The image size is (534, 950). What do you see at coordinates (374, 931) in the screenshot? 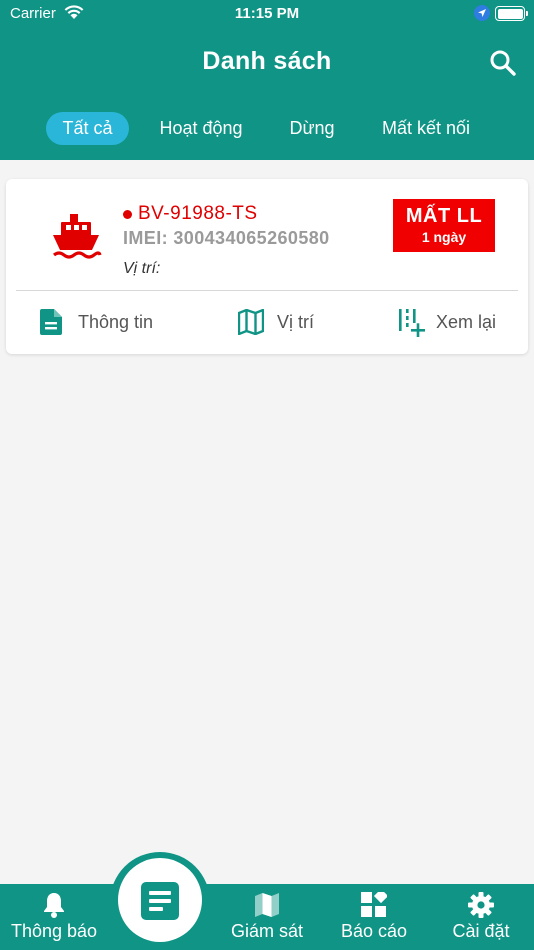
I see `nav-reports-label: Báo cáo` at bounding box center [374, 931].